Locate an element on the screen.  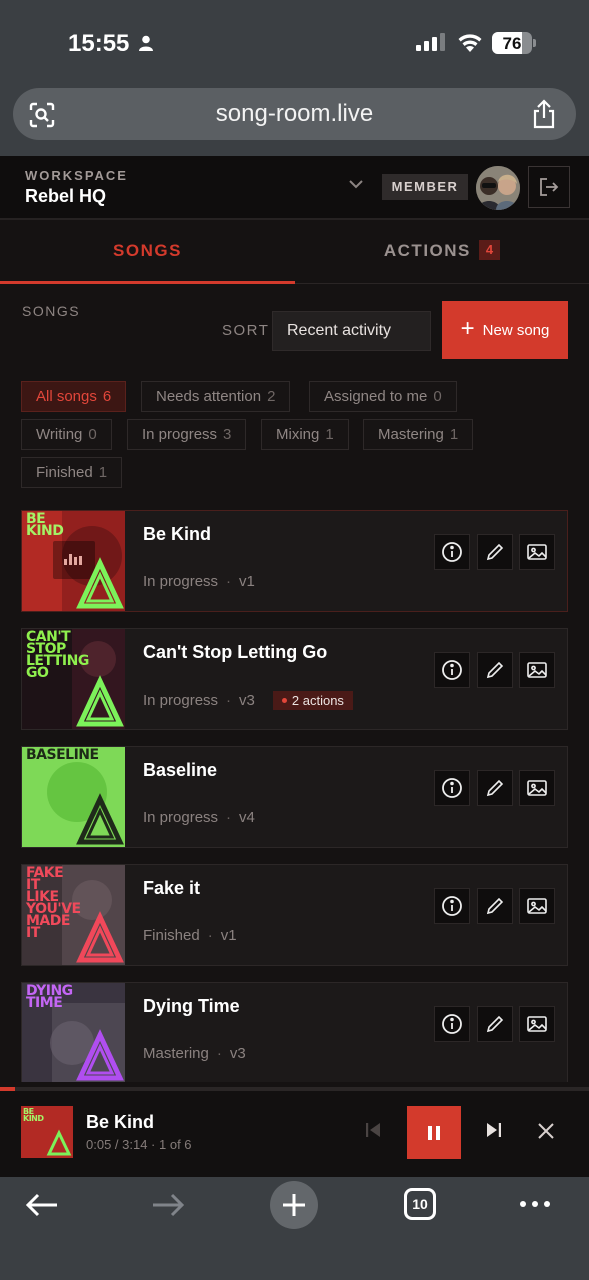
logout-icon is located at coordinates (549, 187).